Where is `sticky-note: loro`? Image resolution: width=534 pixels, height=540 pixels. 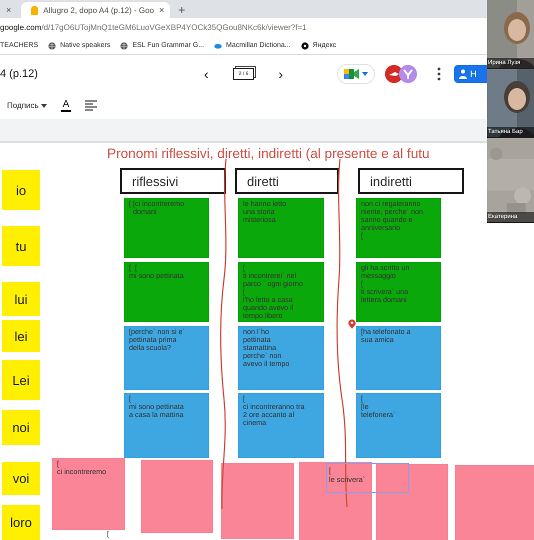
sticky-note: loro is located at coordinates (21, 522).